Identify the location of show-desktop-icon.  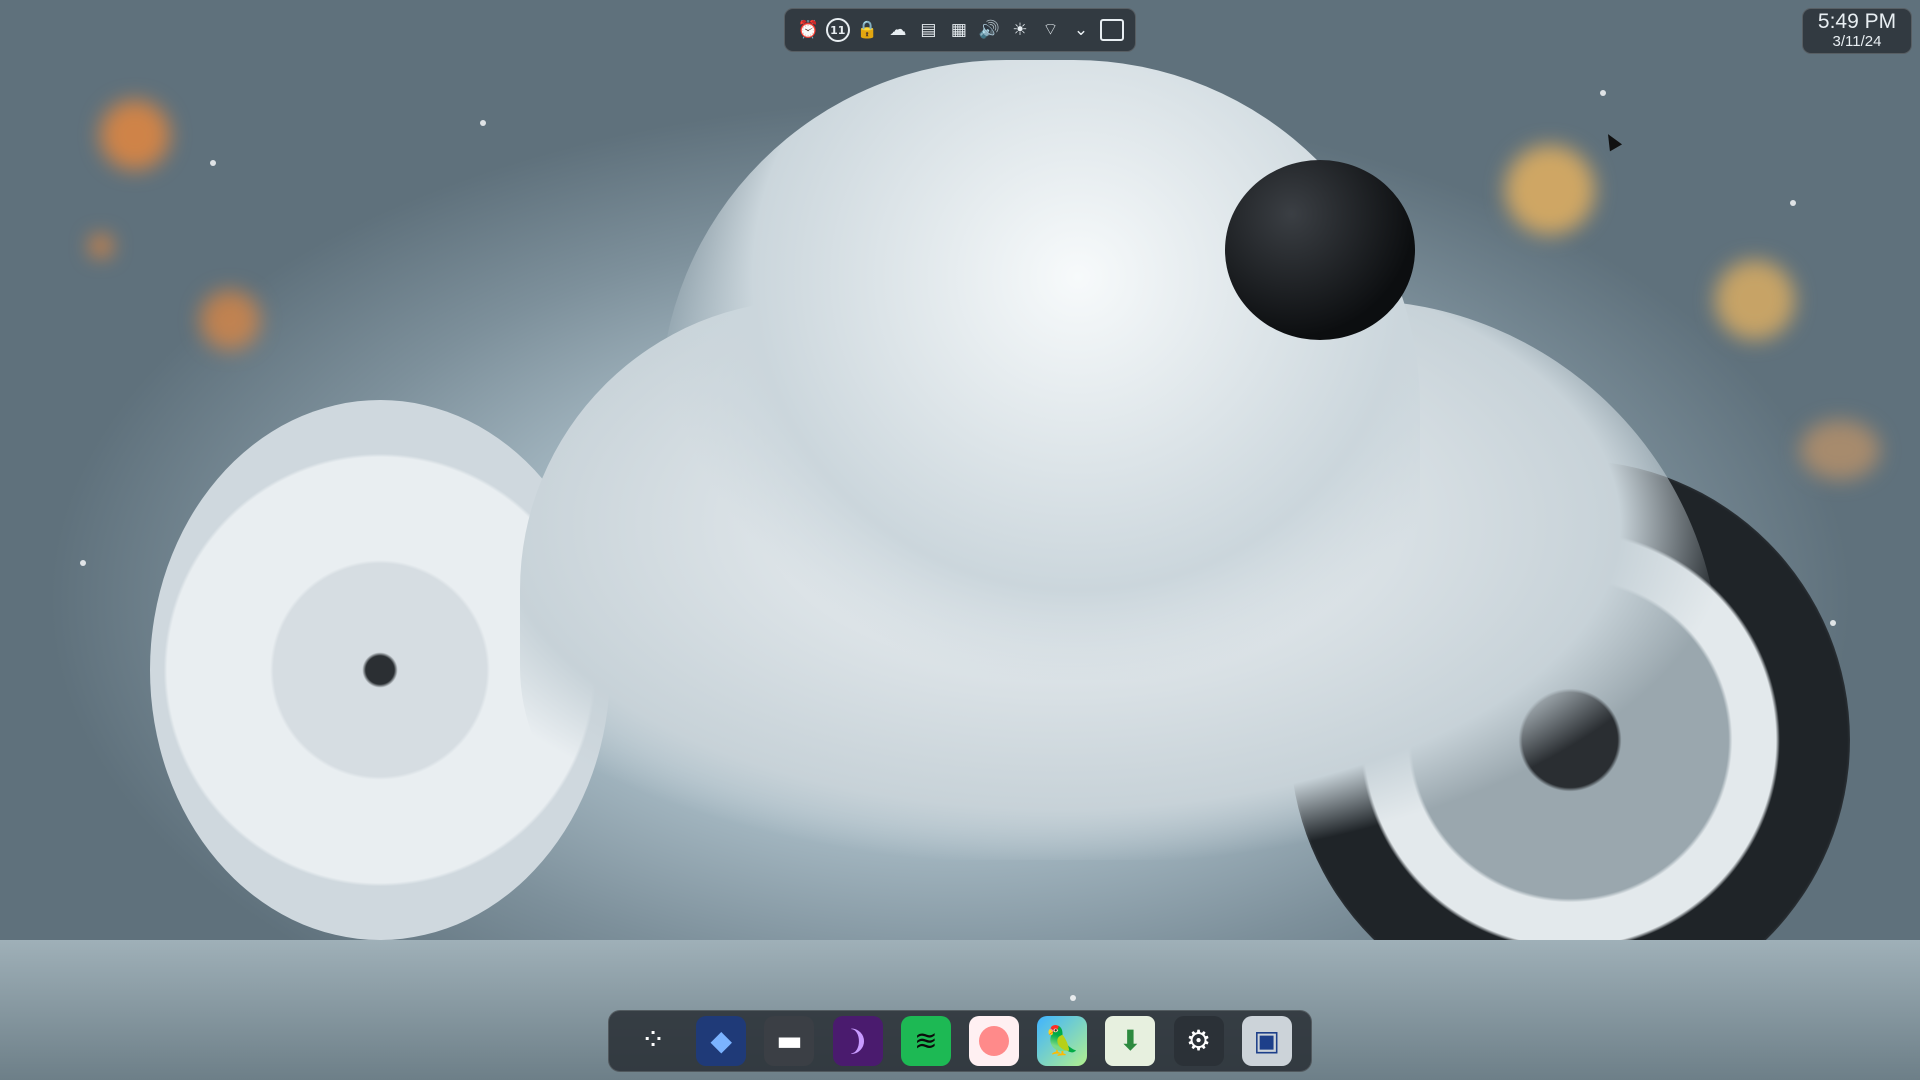
(1112, 30).